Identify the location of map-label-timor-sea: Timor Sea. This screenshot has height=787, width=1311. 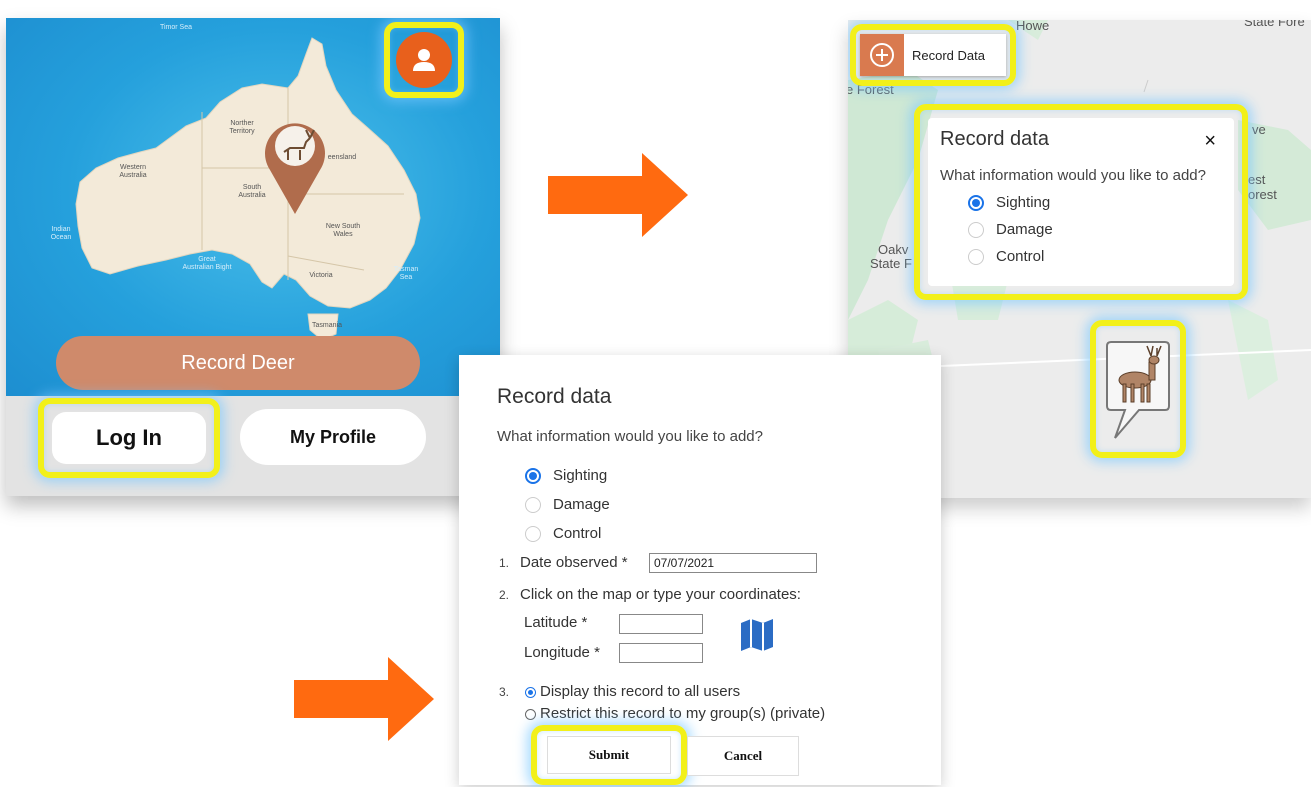
(176, 27).